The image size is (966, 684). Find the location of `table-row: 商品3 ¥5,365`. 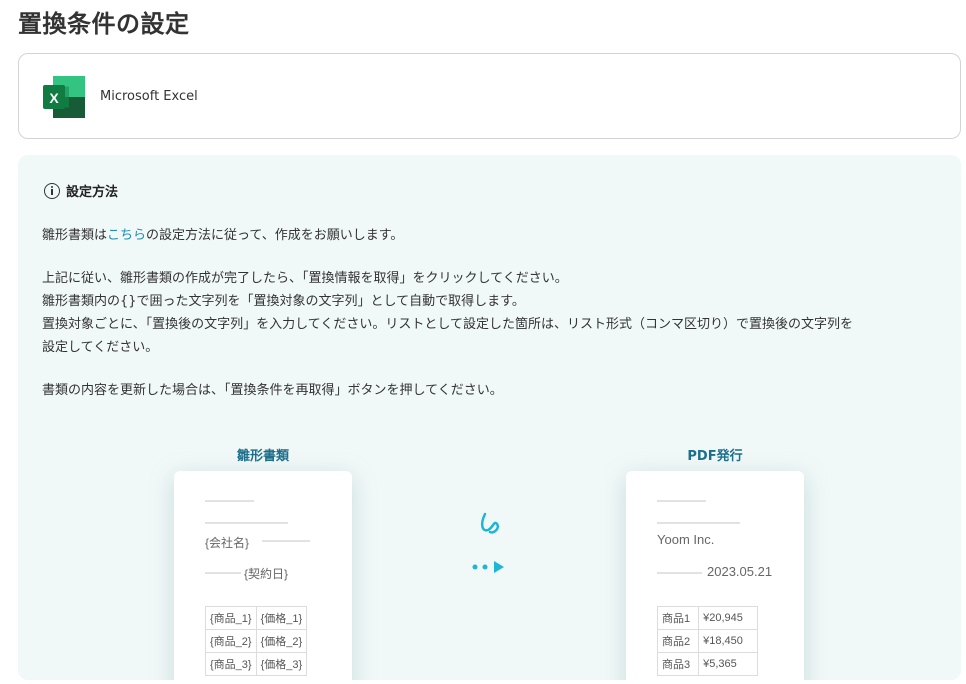

table-row: 商品3 ¥5,365 is located at coordinates (707, 664).